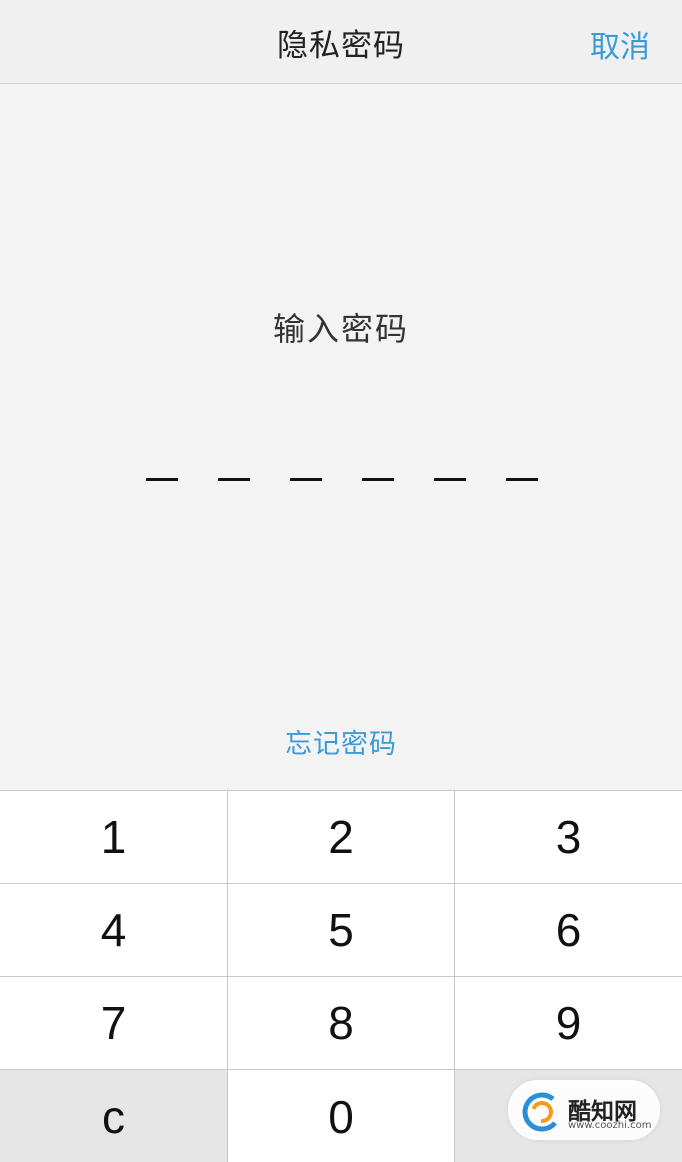 This screenshot has height=1162, width=682. Describe the element at coordinates (114, 1116) in the screenshot. I see `key-clear: c` at that location.